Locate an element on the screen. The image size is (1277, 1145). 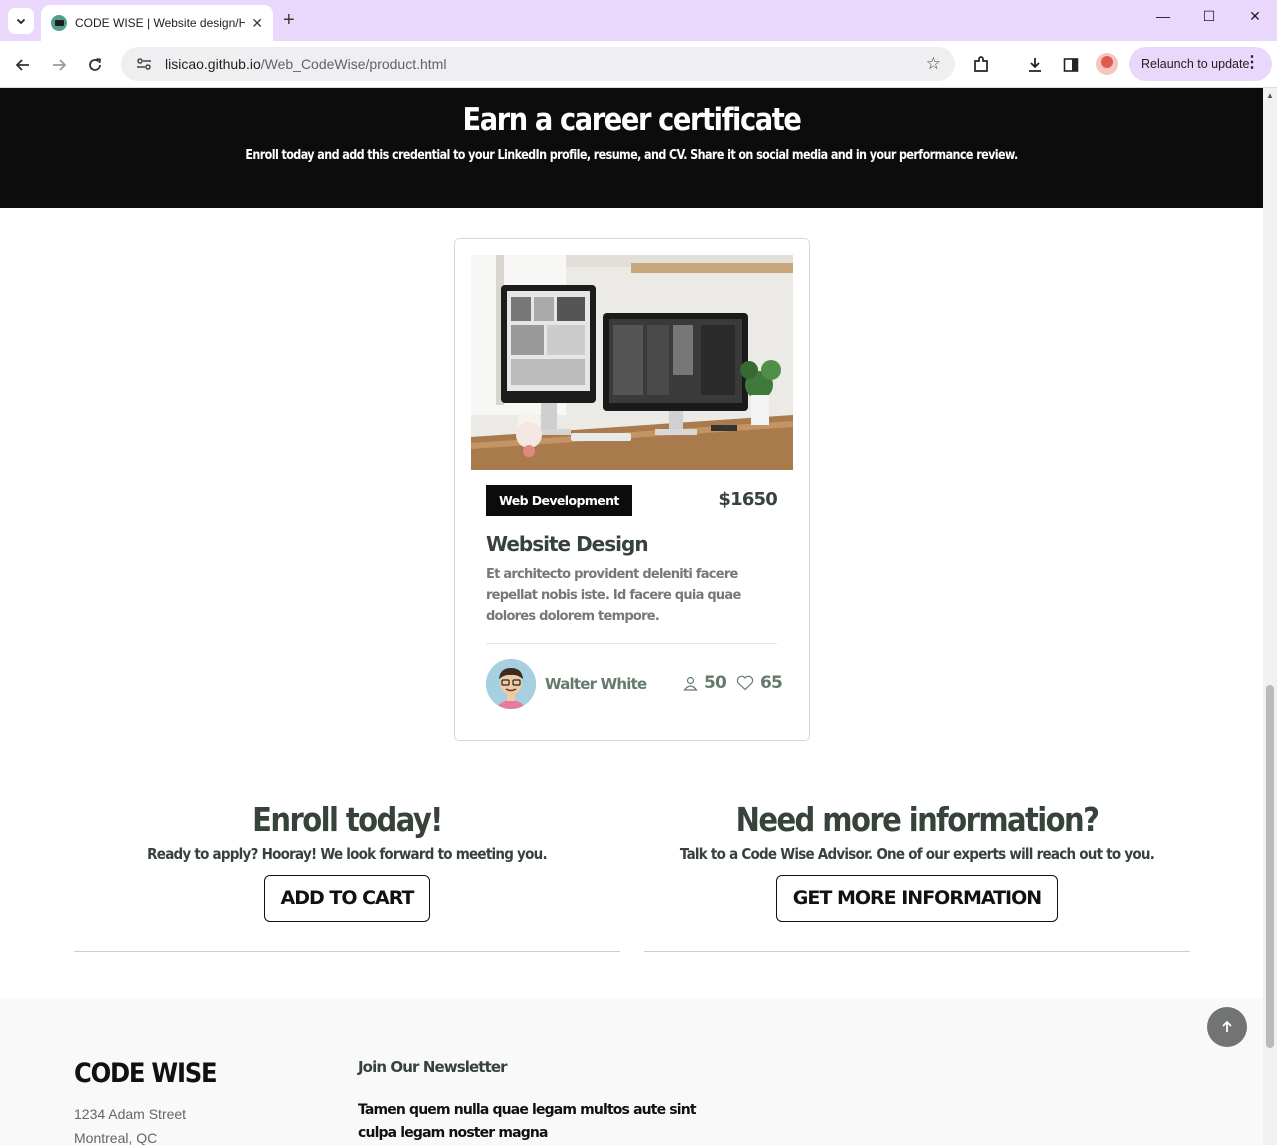
back-to-top-button is located at coordinates (1227, 1027).